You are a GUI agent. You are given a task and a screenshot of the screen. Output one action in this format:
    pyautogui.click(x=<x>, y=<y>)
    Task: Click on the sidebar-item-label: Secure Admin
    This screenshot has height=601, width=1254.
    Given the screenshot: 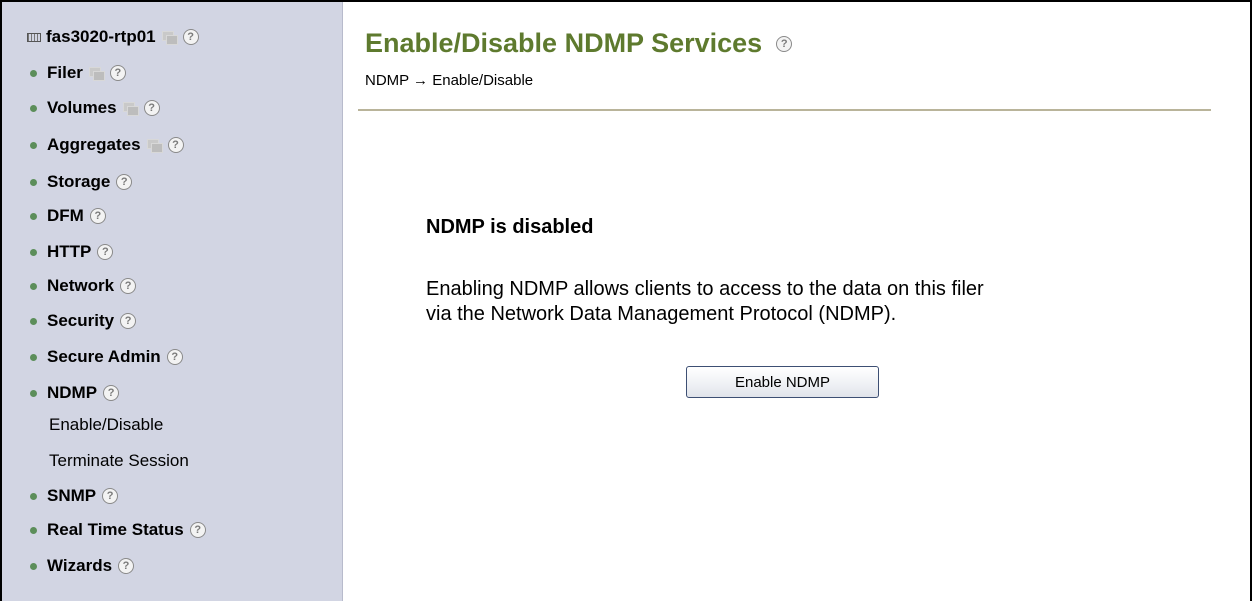 What is the action you would take?
    pyautogui.click(x=104, y=357)
    